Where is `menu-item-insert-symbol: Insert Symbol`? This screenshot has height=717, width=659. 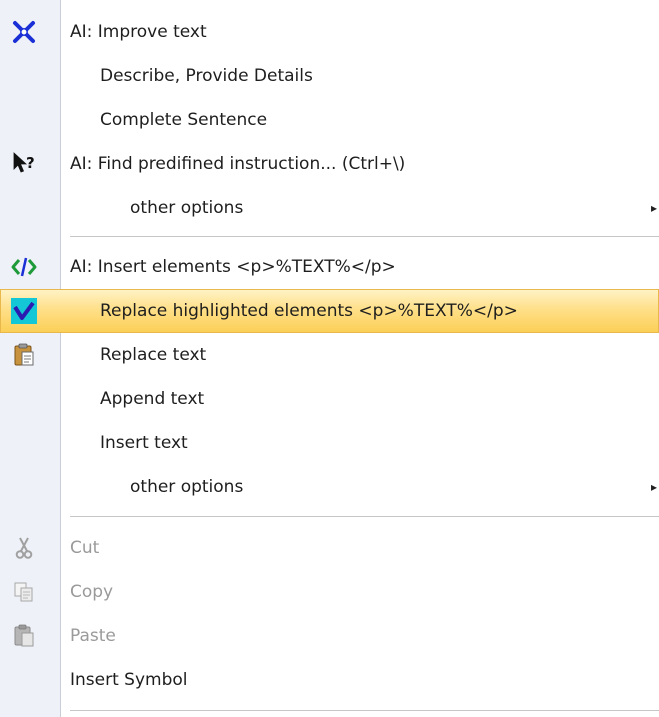
menu-item-insert-symbol: Insert Symbol is located at coordinates (329, 680).